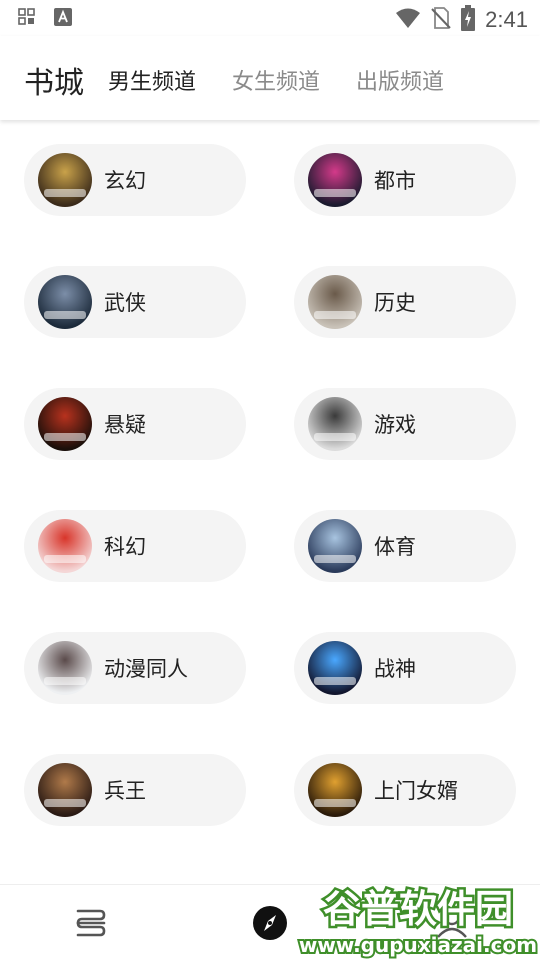 The image size is (540, 960). What do you see at coordinates (441, 20) in the screenshot?
I see `no-sim-icon` at bounding box center [441, 20].